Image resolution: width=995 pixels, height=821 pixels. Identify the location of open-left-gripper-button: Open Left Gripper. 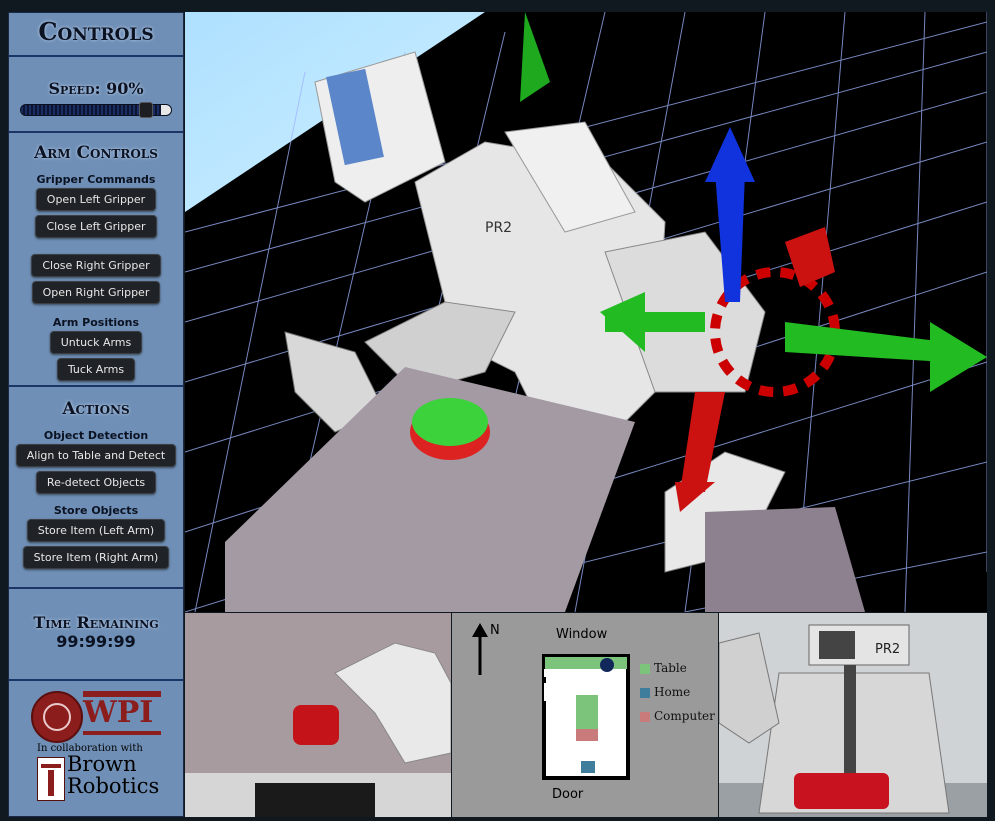
(96, 199).